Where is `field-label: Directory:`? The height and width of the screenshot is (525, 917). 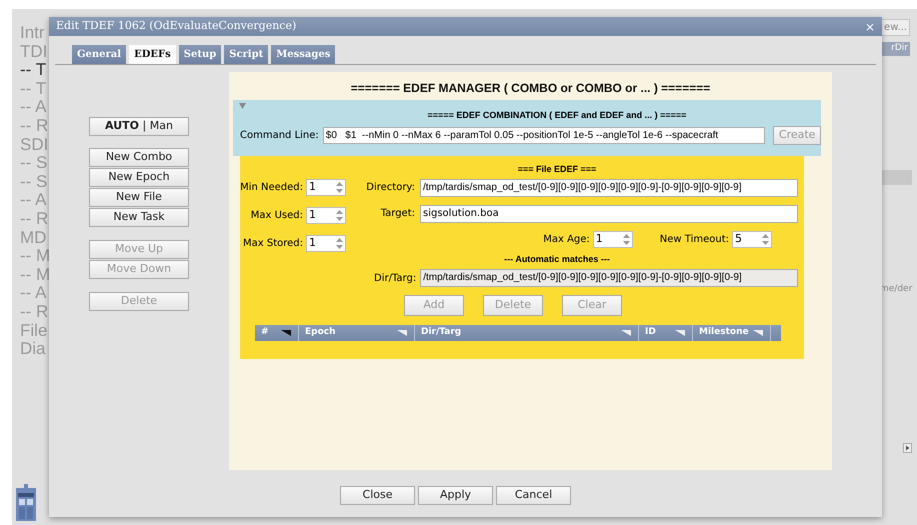
field-label: Directory: is located at coordinates (390, 188).